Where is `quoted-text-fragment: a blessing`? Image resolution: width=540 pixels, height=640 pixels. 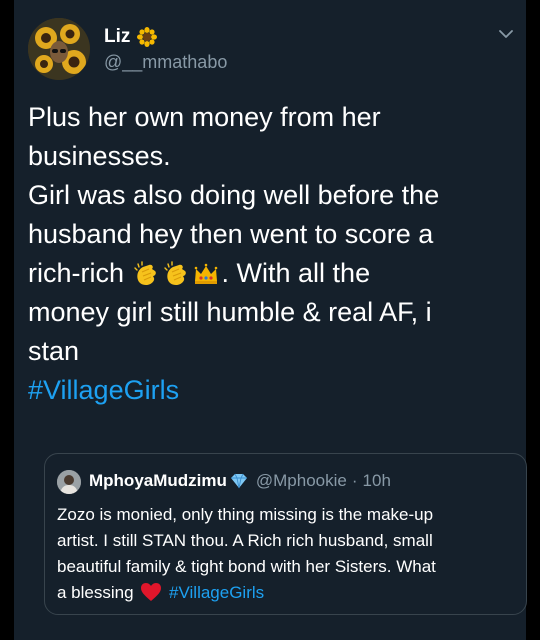
quoted-text-fragment: a blessing is located at coordinates (95, 592).